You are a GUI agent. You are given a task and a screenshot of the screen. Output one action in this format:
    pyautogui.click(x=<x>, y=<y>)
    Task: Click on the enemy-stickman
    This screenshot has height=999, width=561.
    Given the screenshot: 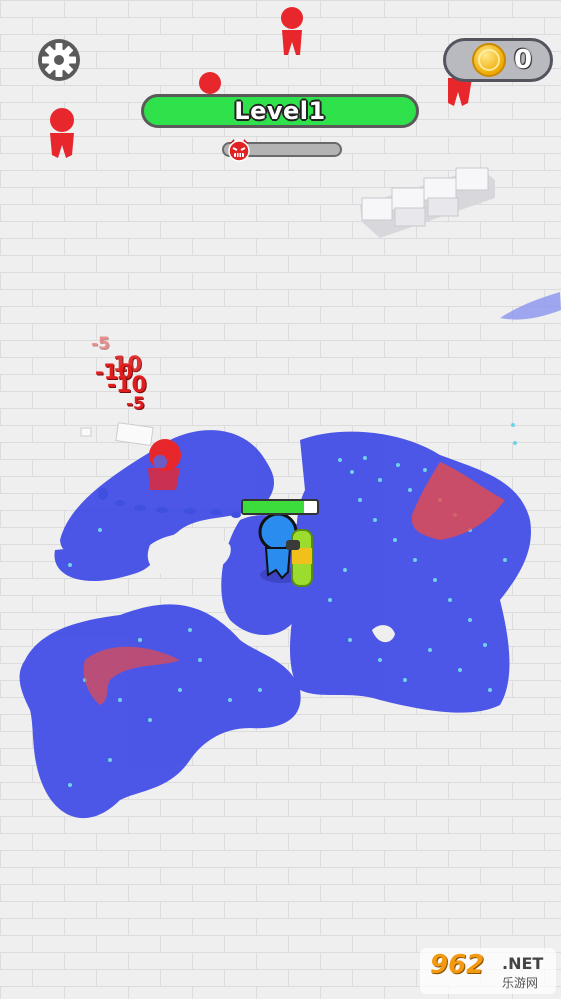 What is the action you would take?
    pyautogui.click(x=210, y=83)
    